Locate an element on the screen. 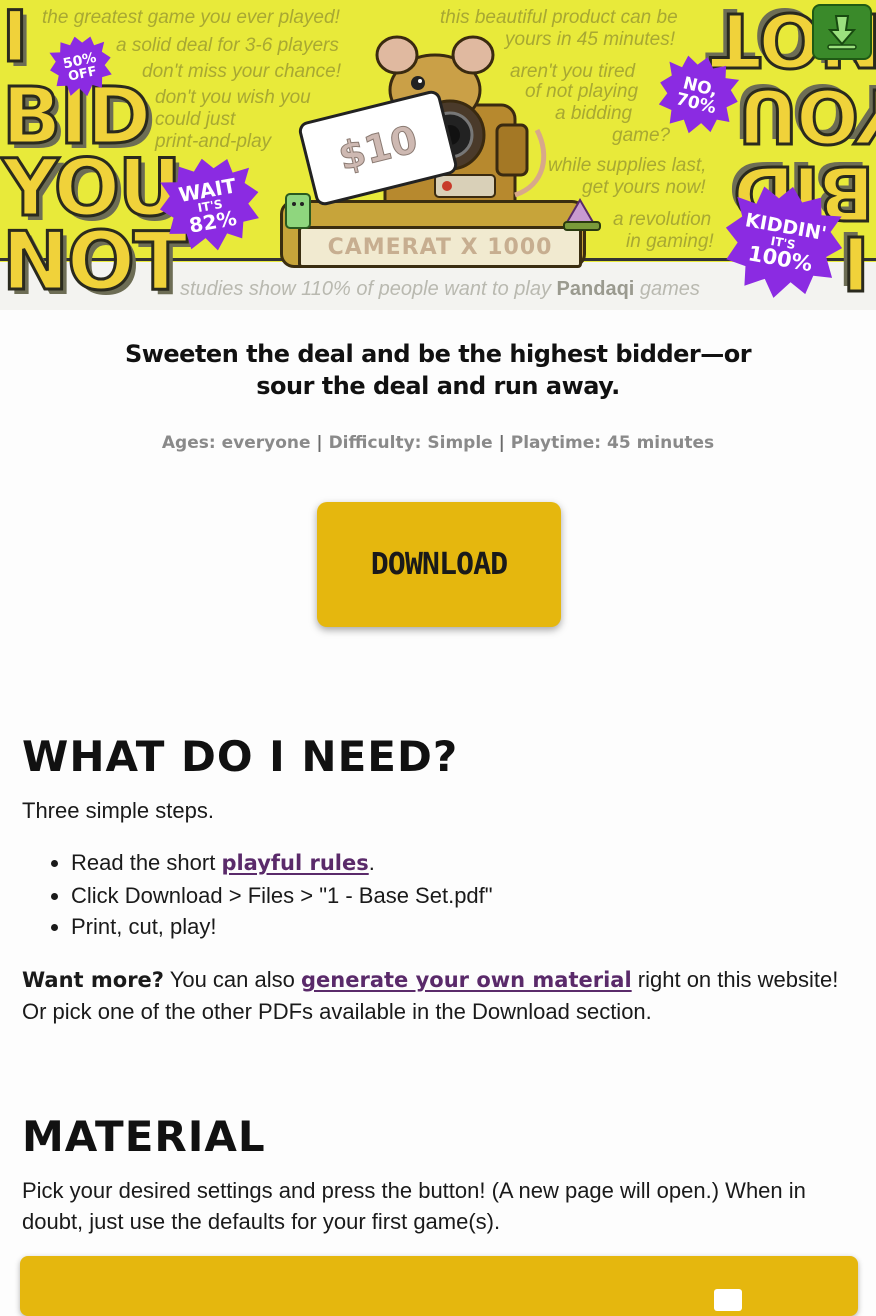  promo-text: a revolution is located at coordinates (662, 219).